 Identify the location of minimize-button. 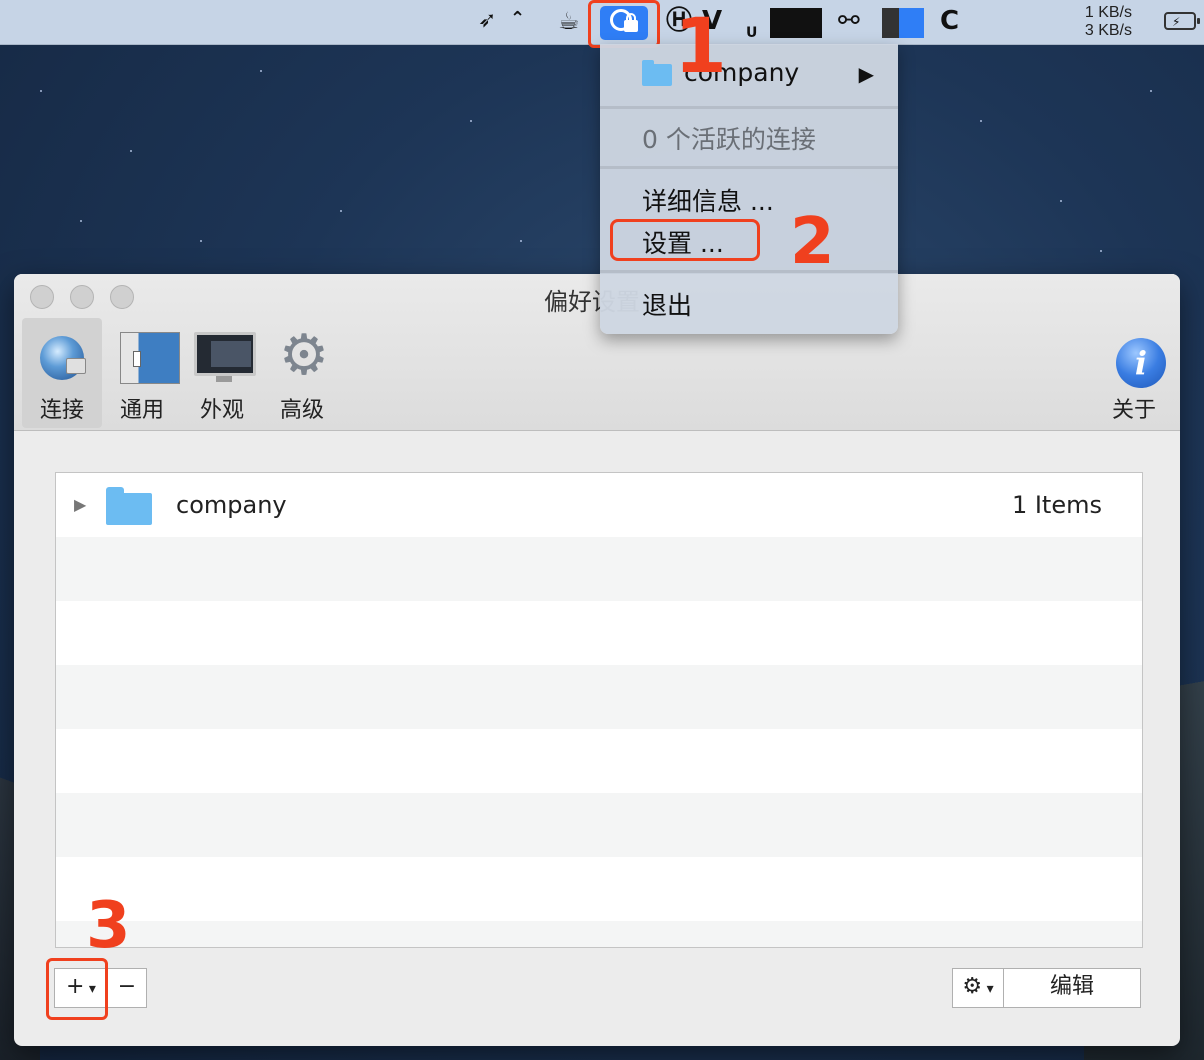
(82, 297).